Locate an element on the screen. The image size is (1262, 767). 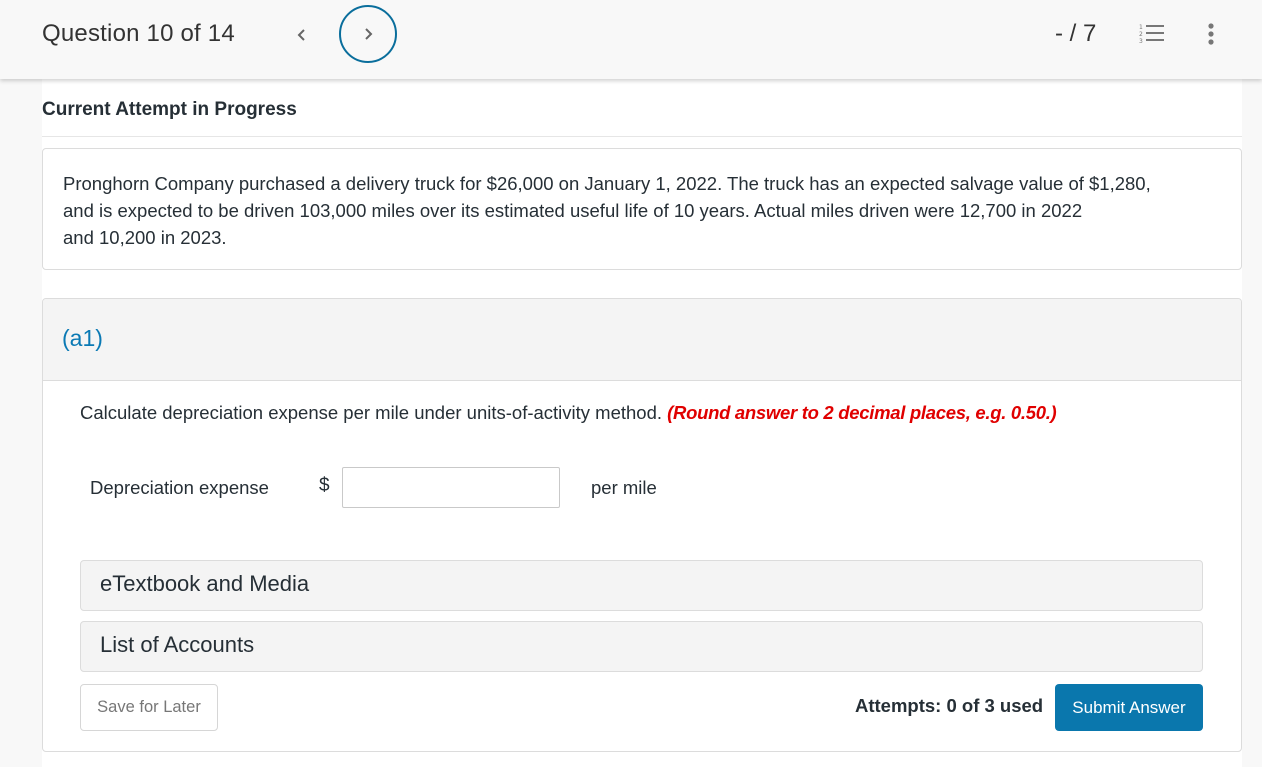
question-score: - / 7 is located at coordinates (1076, 33).